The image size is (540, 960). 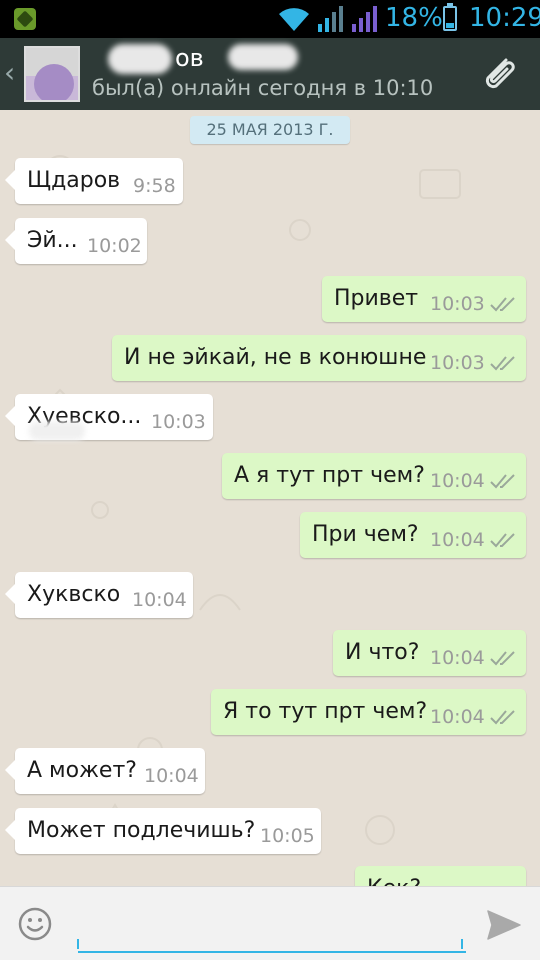 What do you see at coordinates (82, 770) in the screenshot?
I see `message-text: А может?` at bounding box center [82, 770].